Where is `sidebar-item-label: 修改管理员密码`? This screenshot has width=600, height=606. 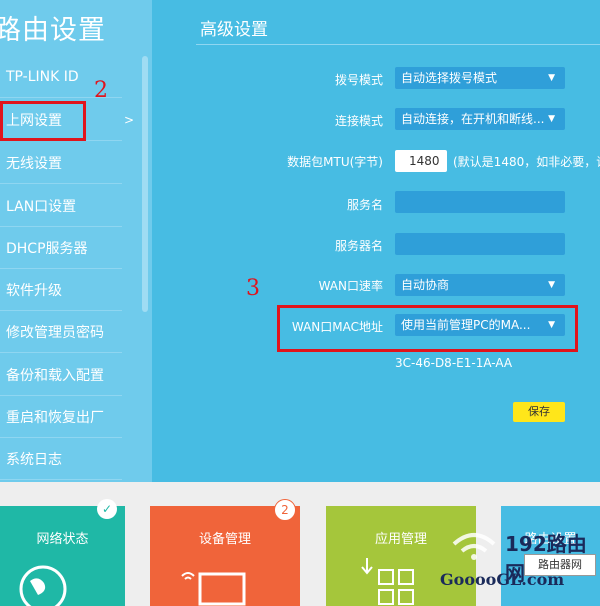
sidebar-item-label: 修改管理员密码 is located at coordinates (55, 332).